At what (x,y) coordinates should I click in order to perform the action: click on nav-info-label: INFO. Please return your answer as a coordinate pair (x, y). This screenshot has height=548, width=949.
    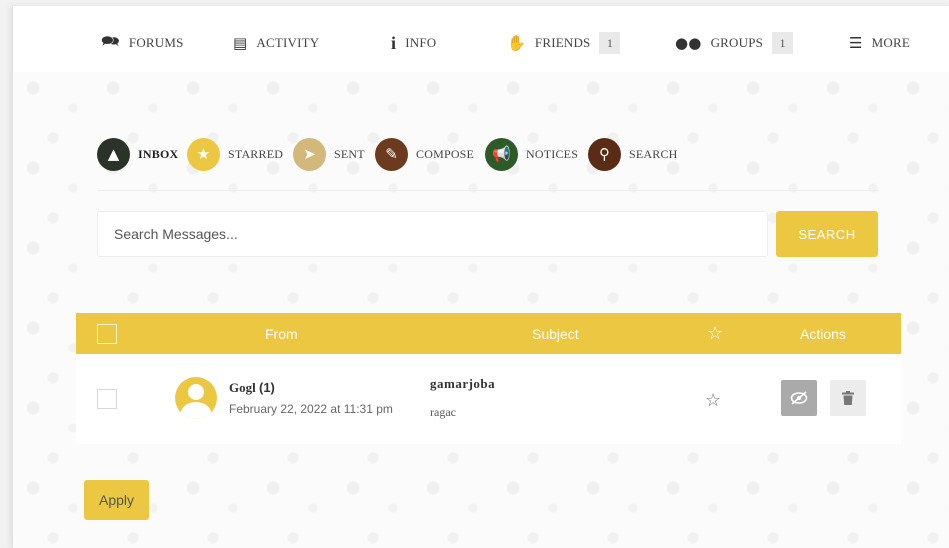
    Looking at the image, I should click on (421, 42).